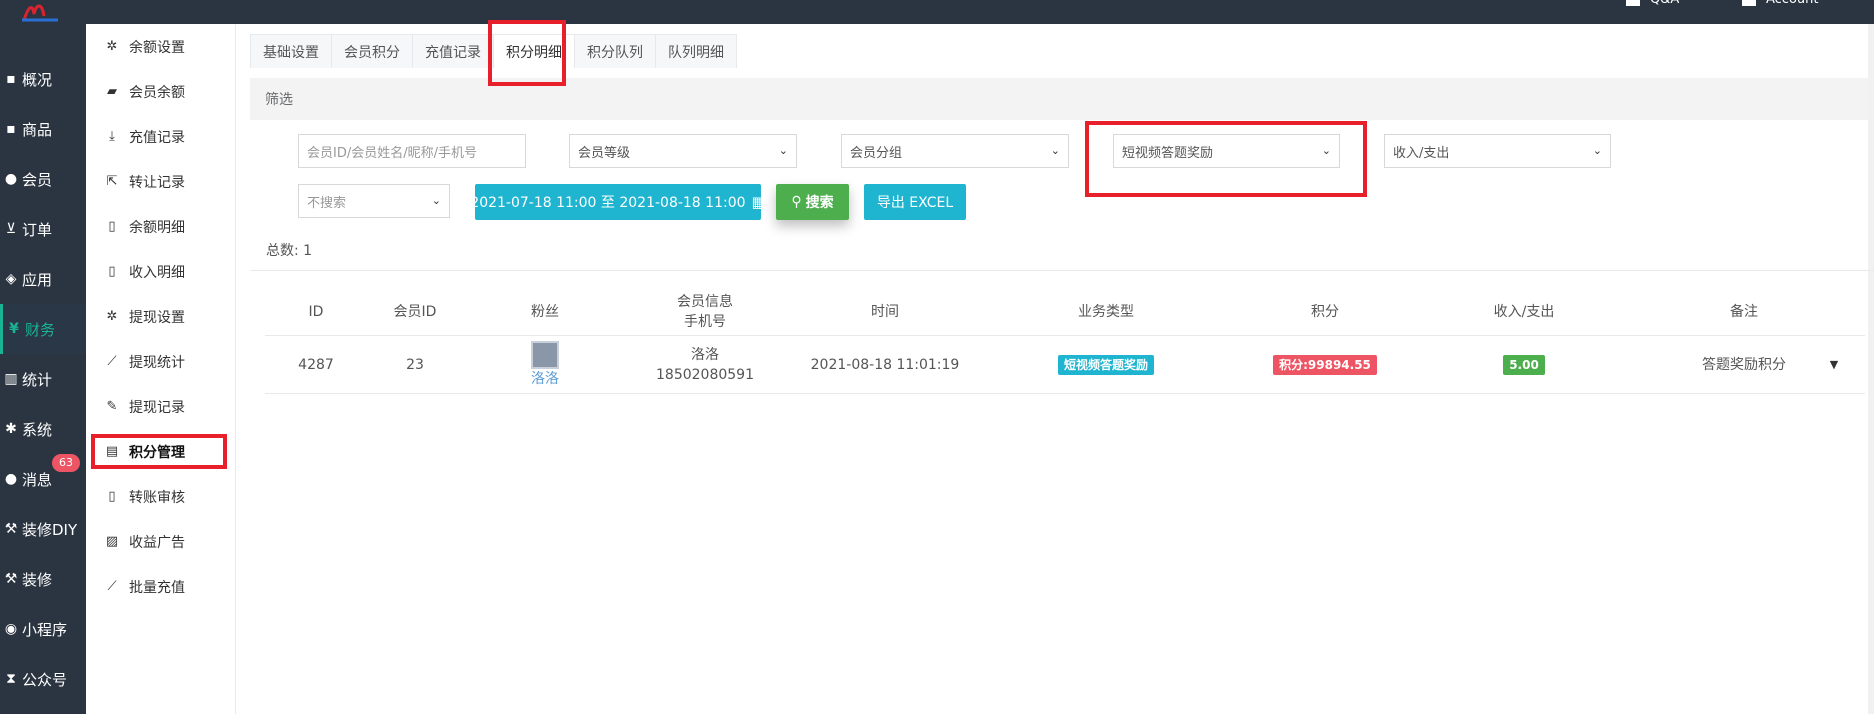  Describe the element at coordinates (1744, 312) in the screenshot. I see `col-header-remark: 备注` at that location.